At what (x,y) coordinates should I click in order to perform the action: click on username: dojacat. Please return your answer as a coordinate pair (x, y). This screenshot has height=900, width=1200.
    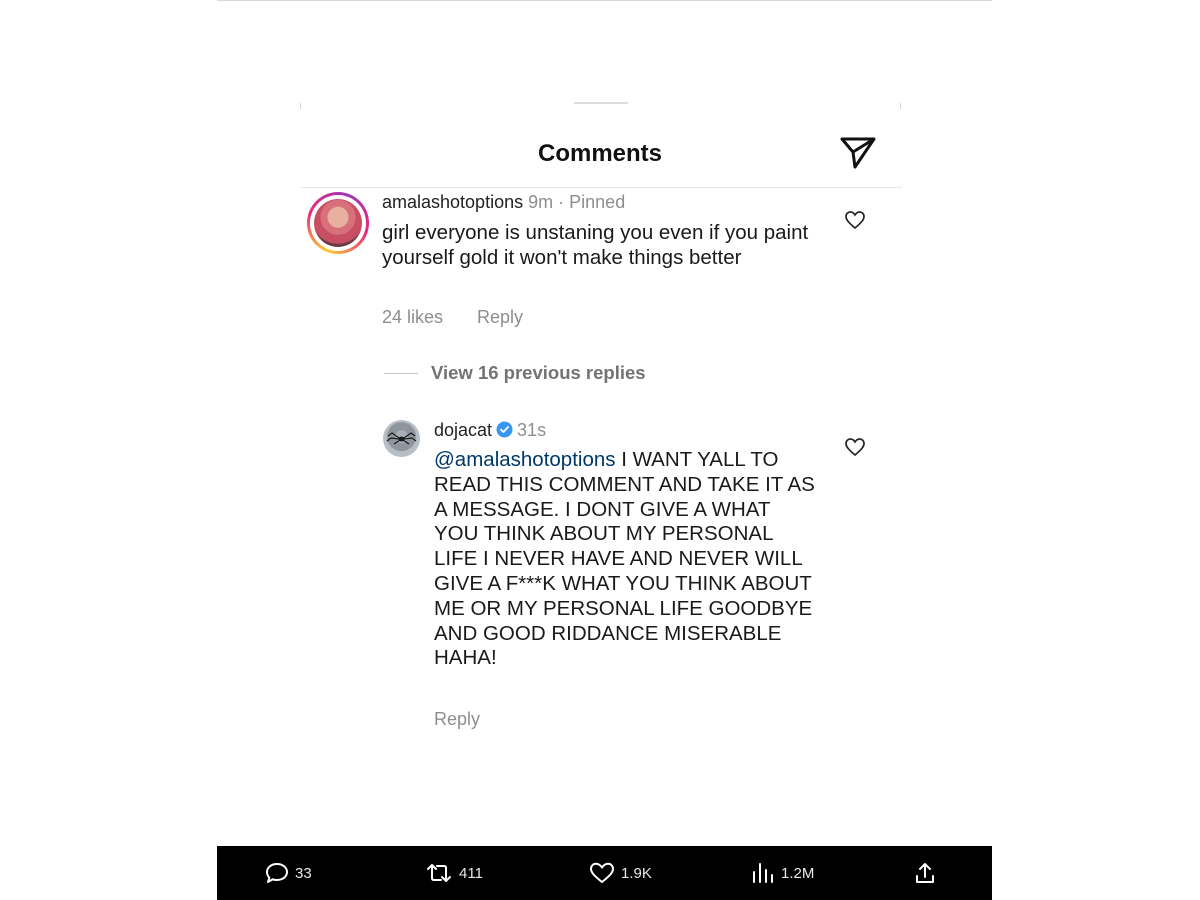
    Looking at the image, I should click on (463, 430).